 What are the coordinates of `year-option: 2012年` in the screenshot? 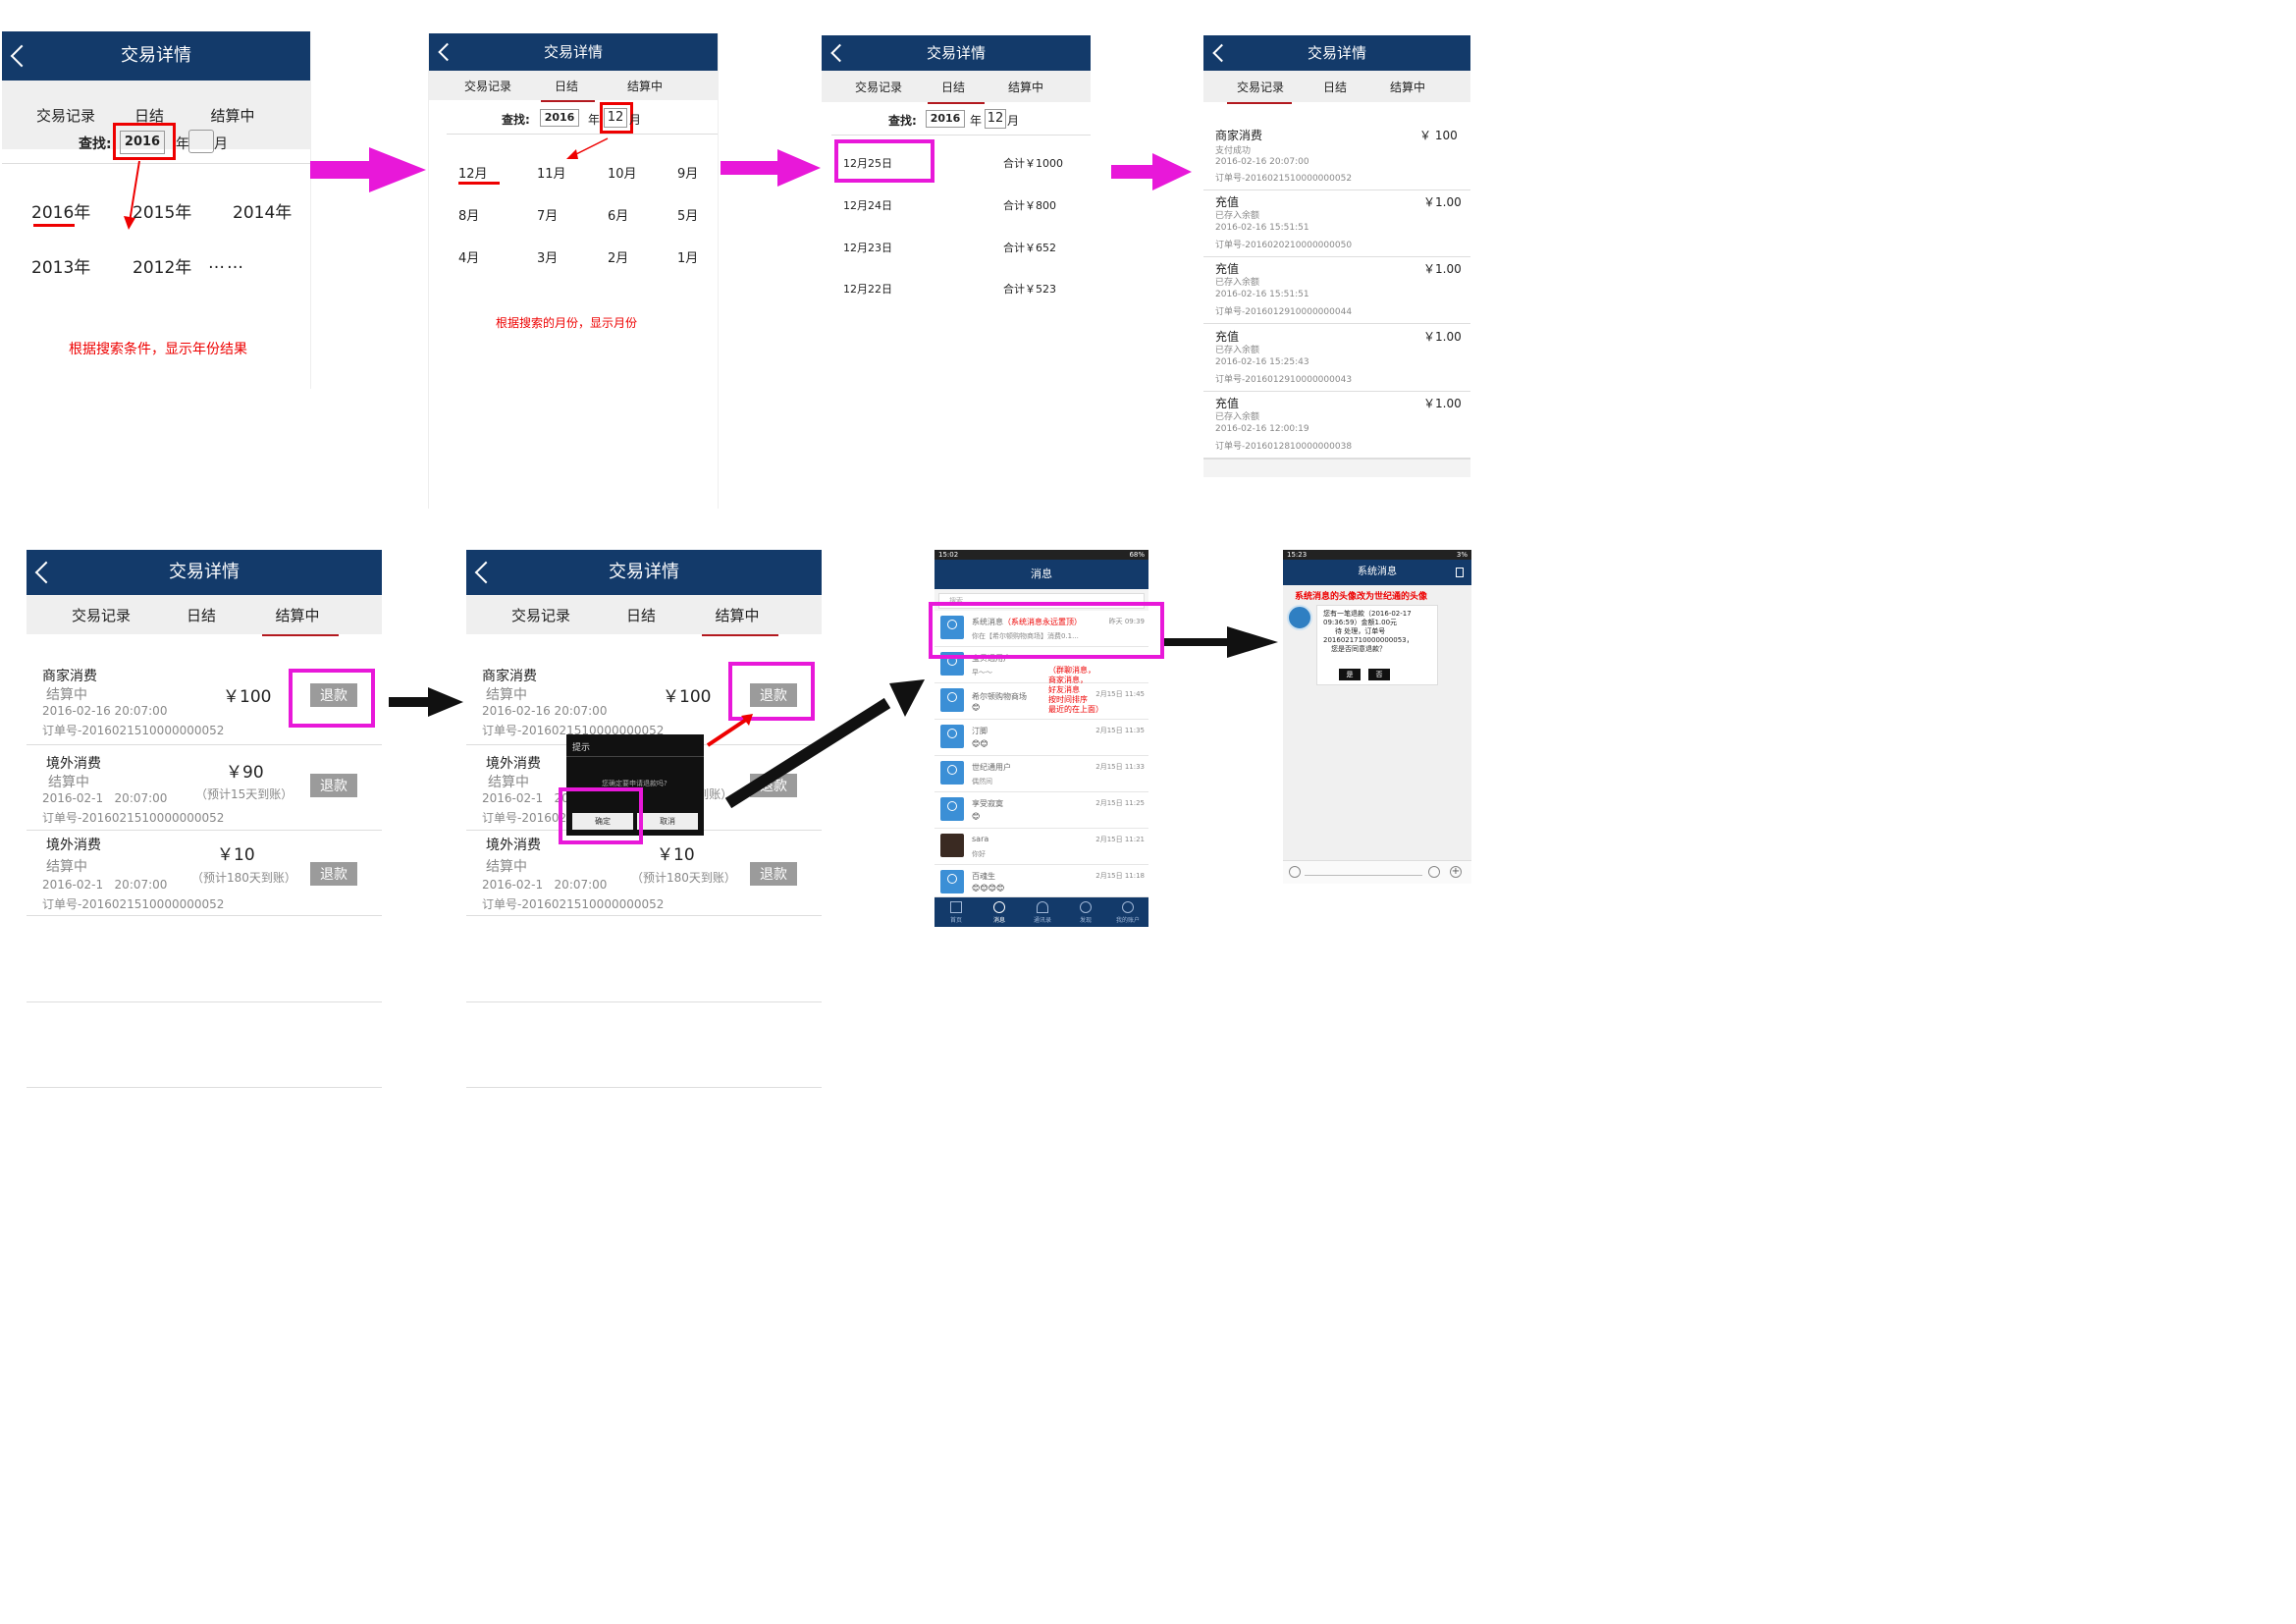 It's located at (162, 265).